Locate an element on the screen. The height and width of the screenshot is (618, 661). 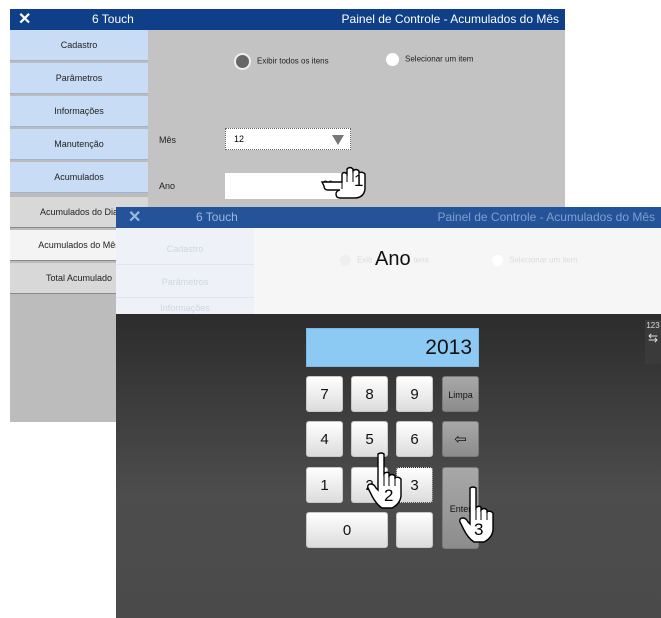
sidebar-item-acumulados: Acumulados is located at coordinates (79, 177).